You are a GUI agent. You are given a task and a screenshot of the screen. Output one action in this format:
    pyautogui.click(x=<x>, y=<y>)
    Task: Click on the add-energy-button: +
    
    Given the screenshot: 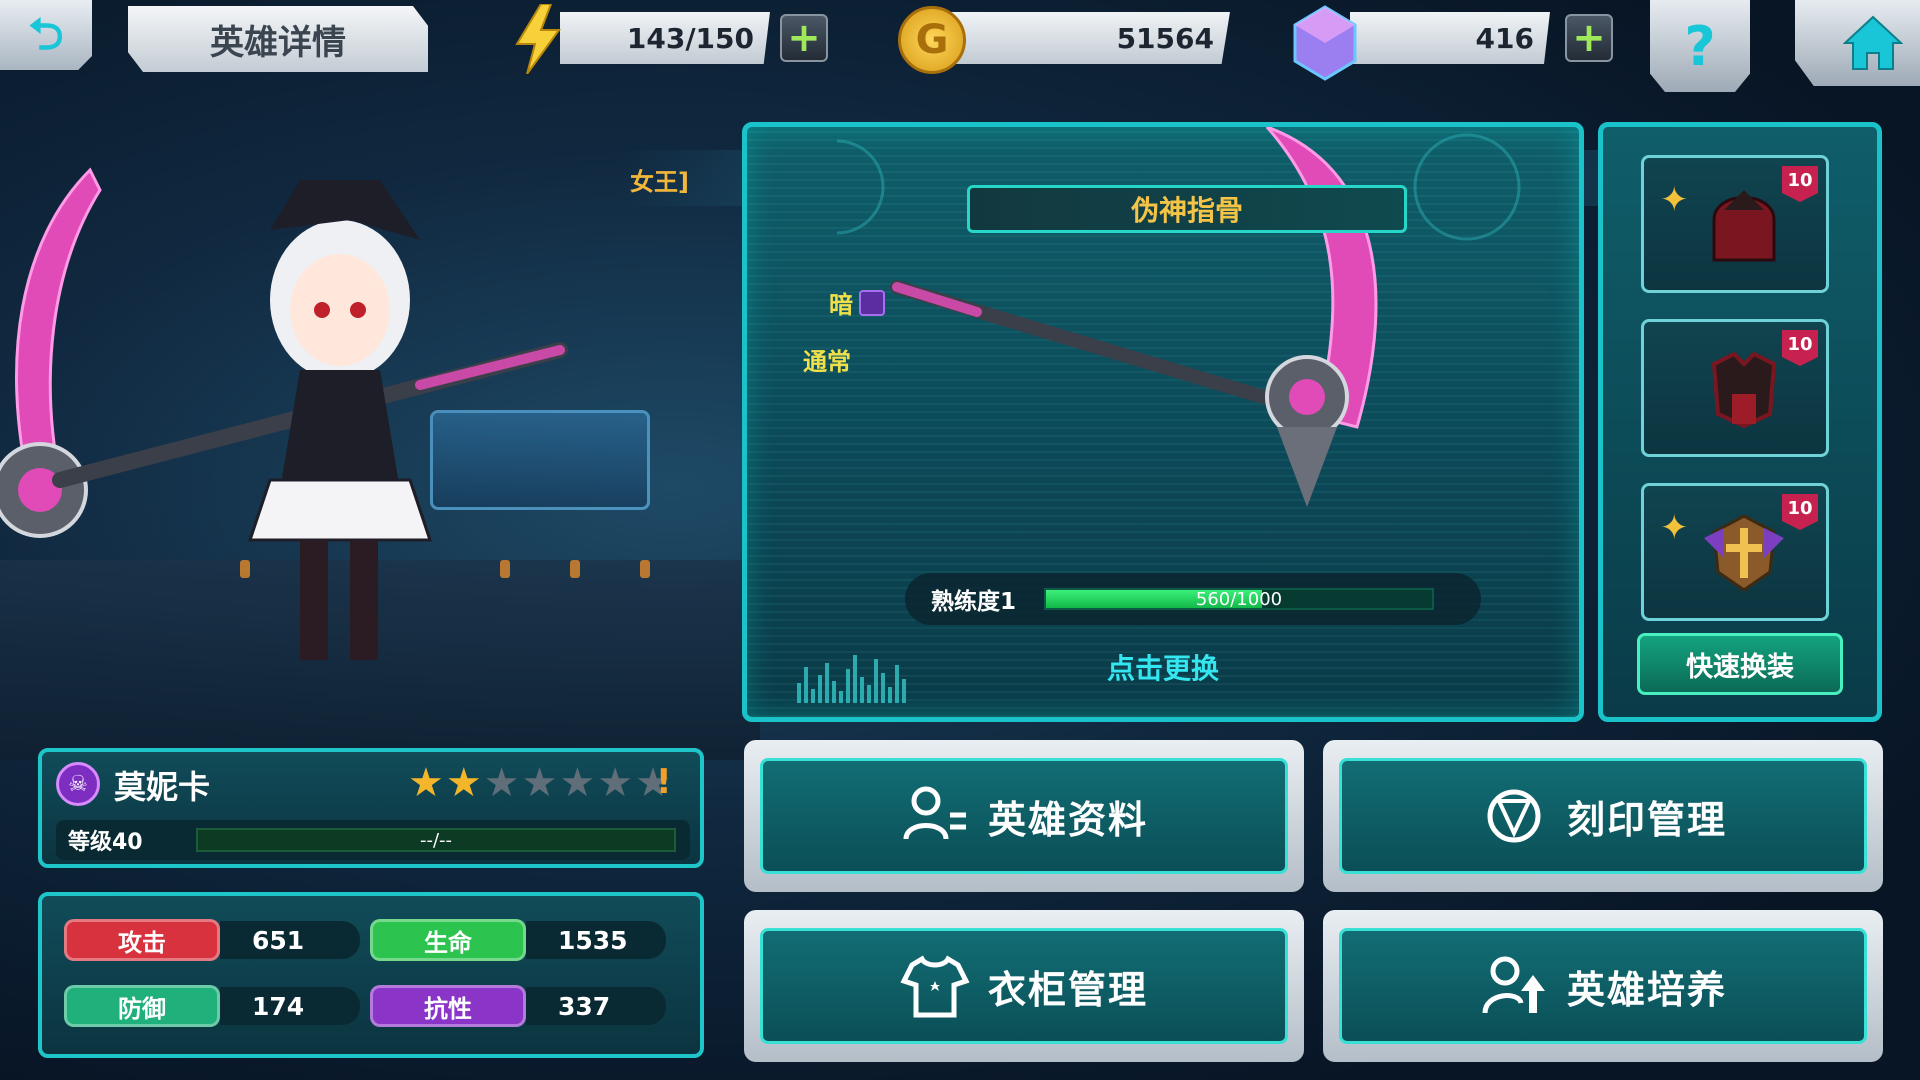 What is the action you would take?
    pyautogui.click(x=804, y=38)
    